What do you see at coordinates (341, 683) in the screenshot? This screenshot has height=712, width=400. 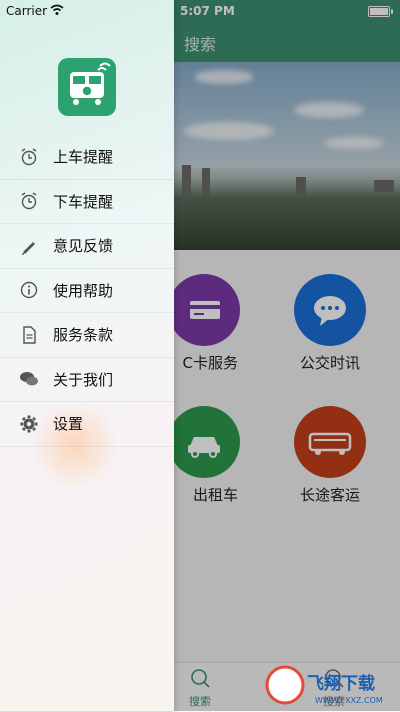 I see `svg-text: 飞翔下载` at bounding box center [341, 683].